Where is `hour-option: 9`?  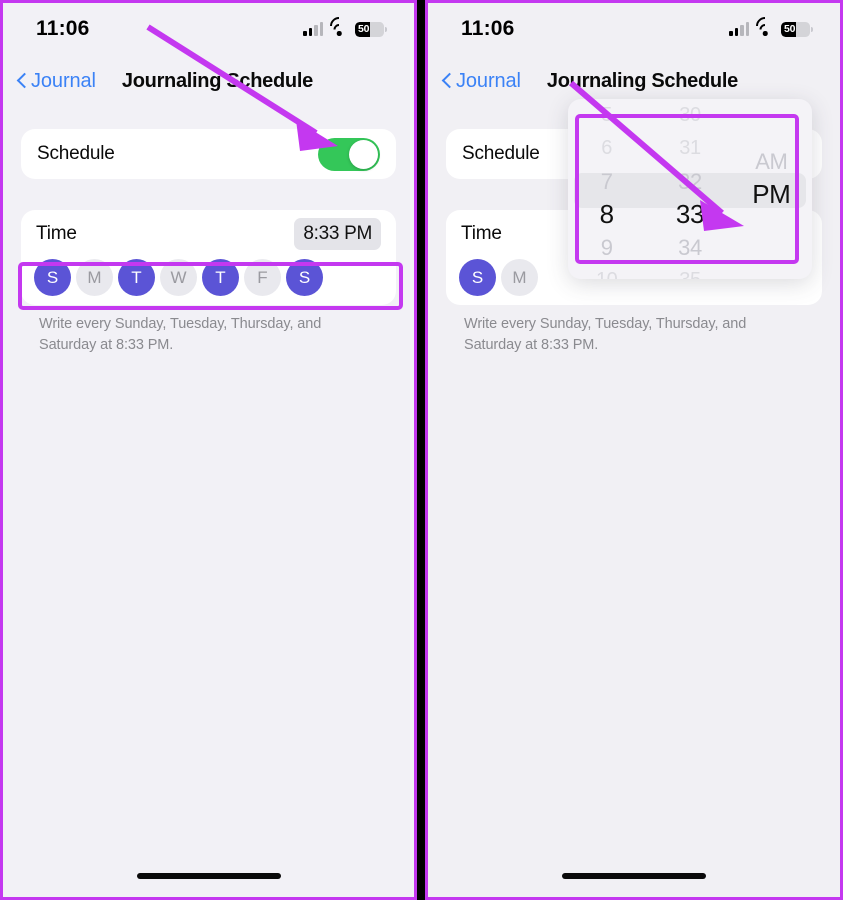 hour-option: 9 is located at coordinates (608, 247).